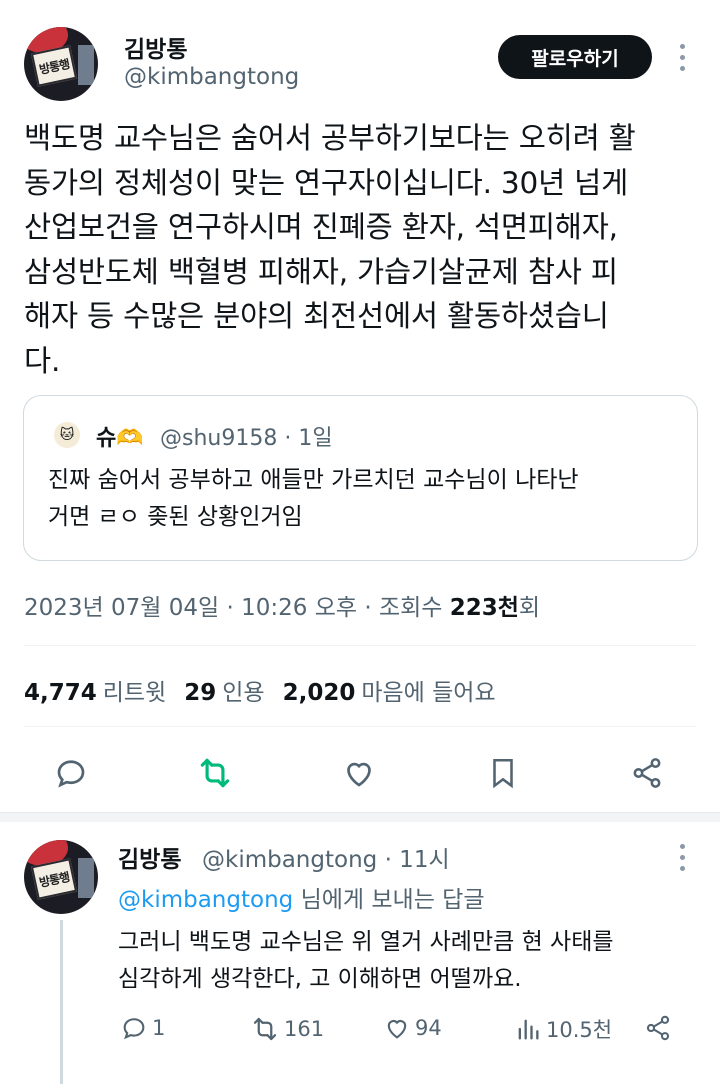 The height and width of the screenshot is (1084, 720). I want to click on reply-more-options-icon, so click(682, 857).